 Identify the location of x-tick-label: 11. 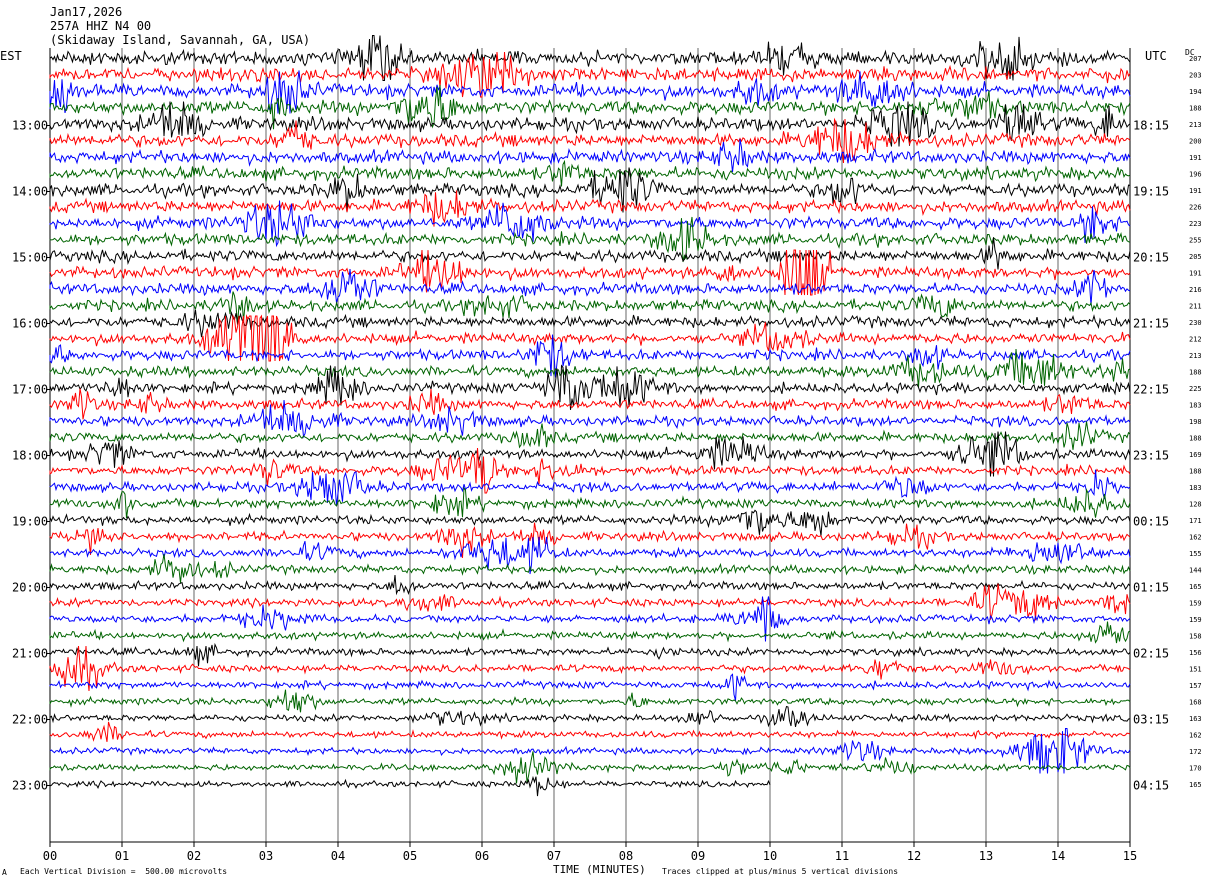
(842, 856).